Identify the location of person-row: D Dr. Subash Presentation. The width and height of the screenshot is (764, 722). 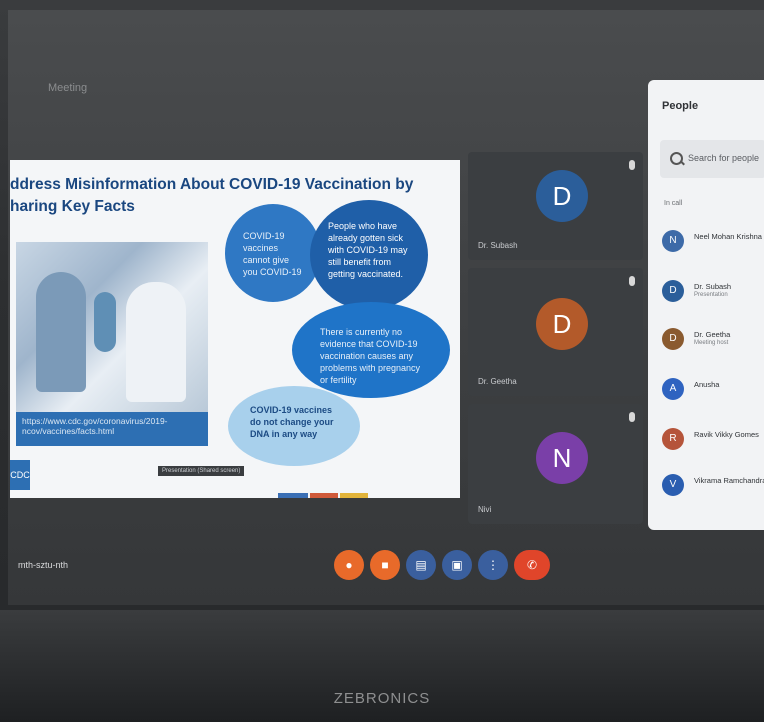
(713, 293).